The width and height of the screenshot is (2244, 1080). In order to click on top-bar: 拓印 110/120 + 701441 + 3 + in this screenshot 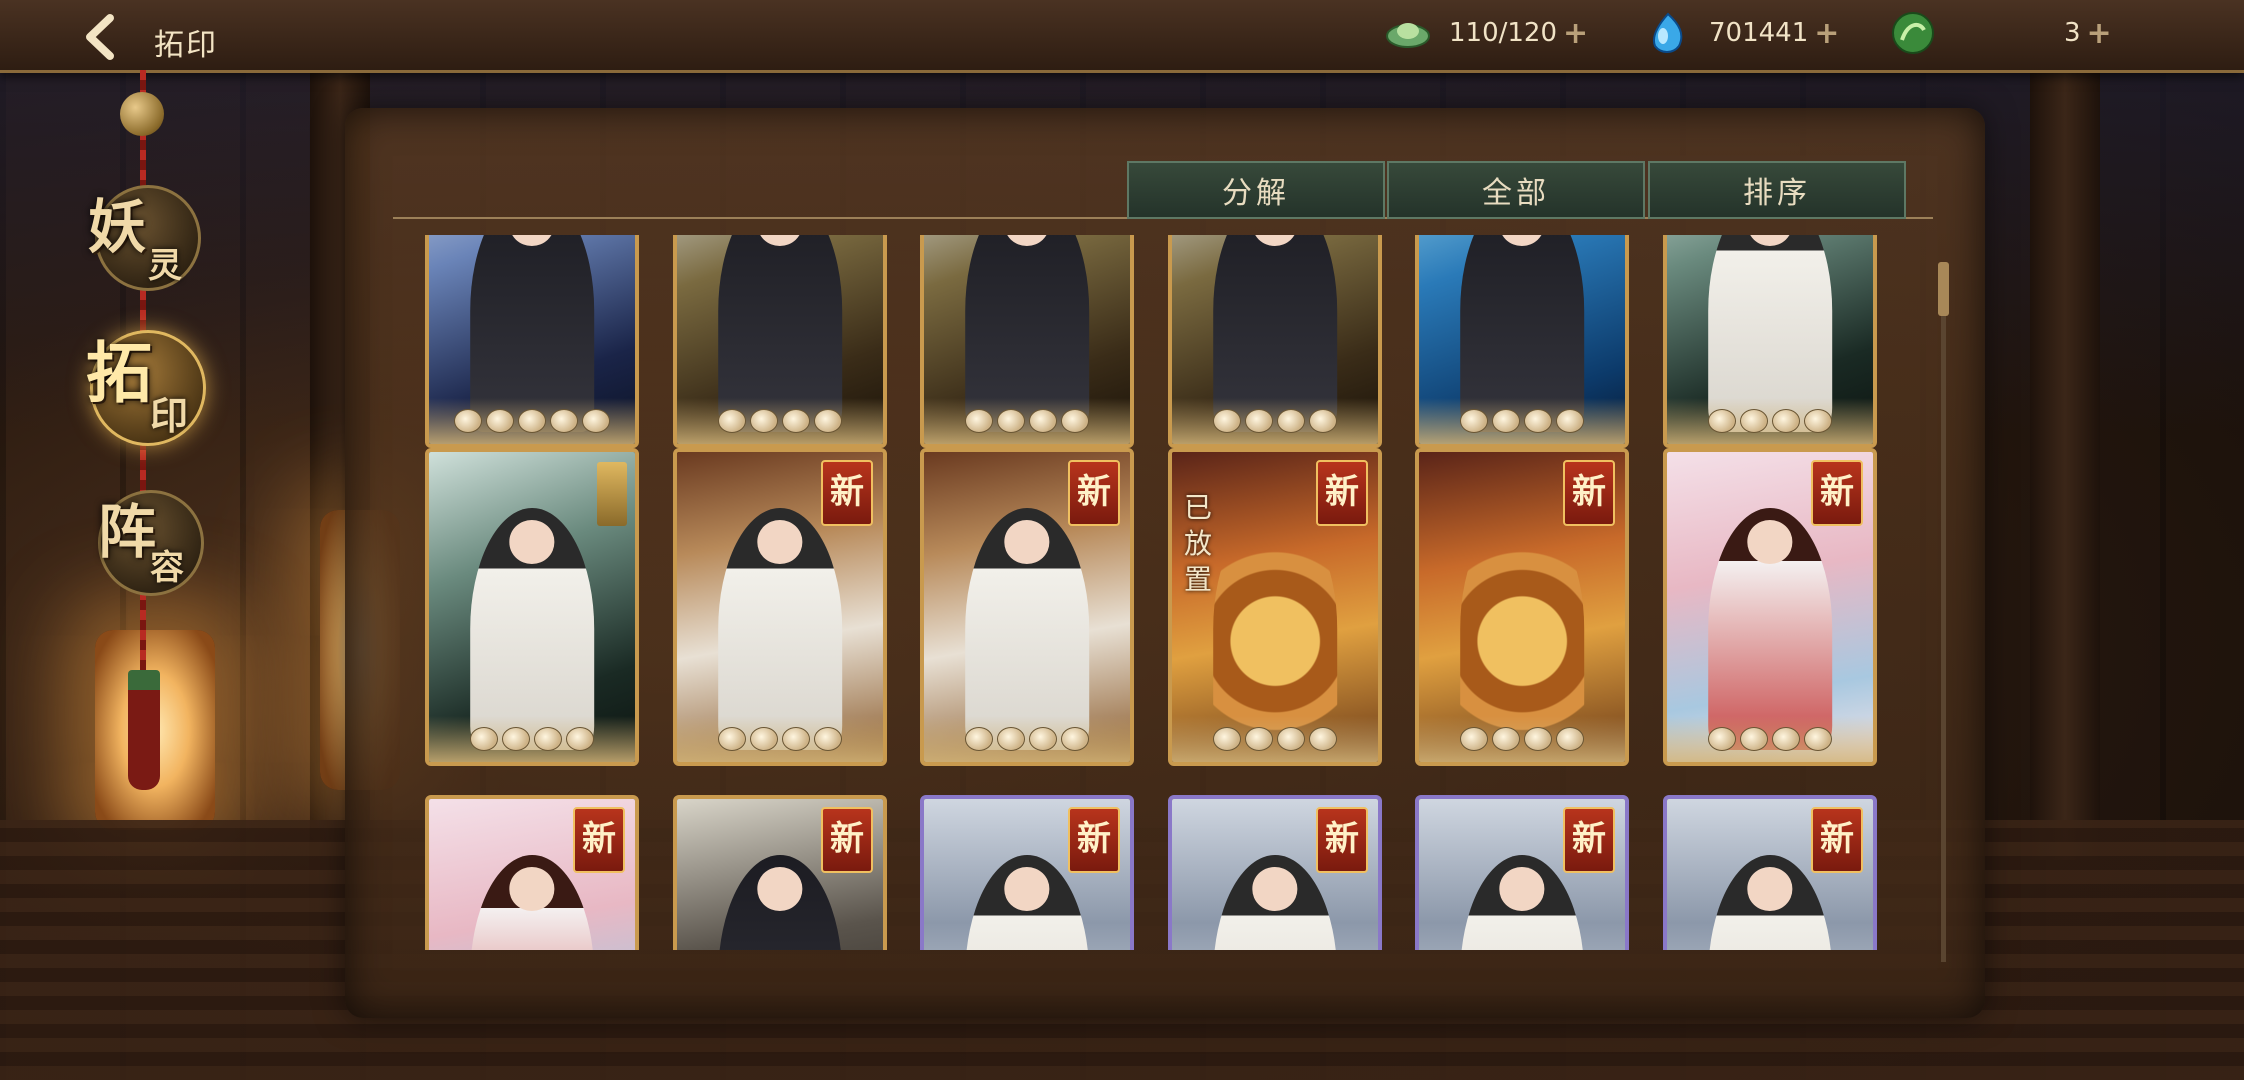, I will do `click(1122, 36)`.